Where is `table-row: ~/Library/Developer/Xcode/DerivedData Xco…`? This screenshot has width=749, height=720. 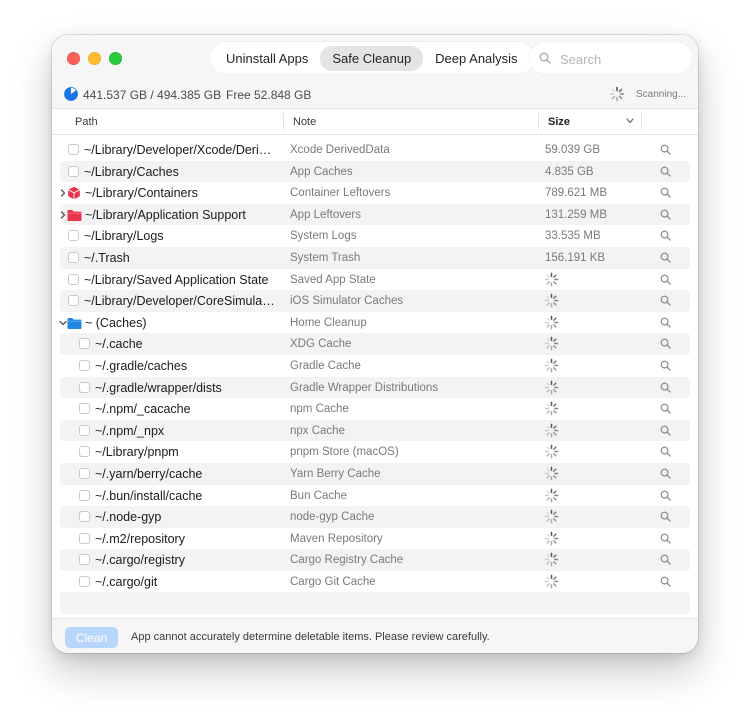 table-row: ~/Library/Developer/Xcode/DerivedData Xco… is located at coordinates (375, 150).